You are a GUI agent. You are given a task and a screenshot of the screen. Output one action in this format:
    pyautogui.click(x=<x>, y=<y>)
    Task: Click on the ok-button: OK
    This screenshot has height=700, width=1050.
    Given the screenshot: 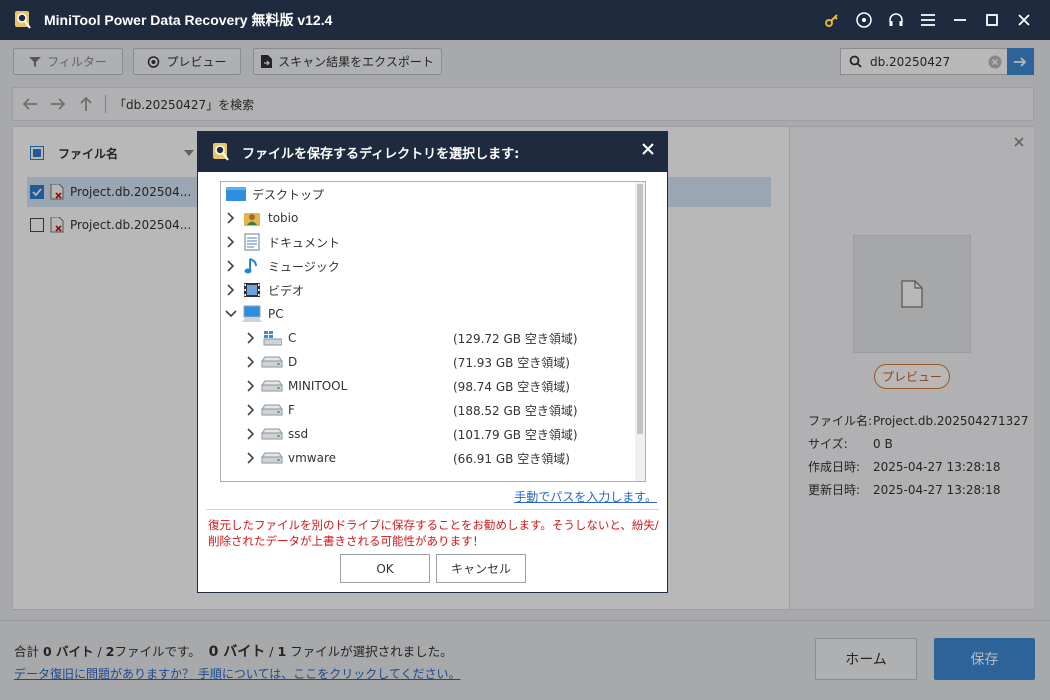 What is the action you would take?
    pyautogui.click(x=385, y=568)
    